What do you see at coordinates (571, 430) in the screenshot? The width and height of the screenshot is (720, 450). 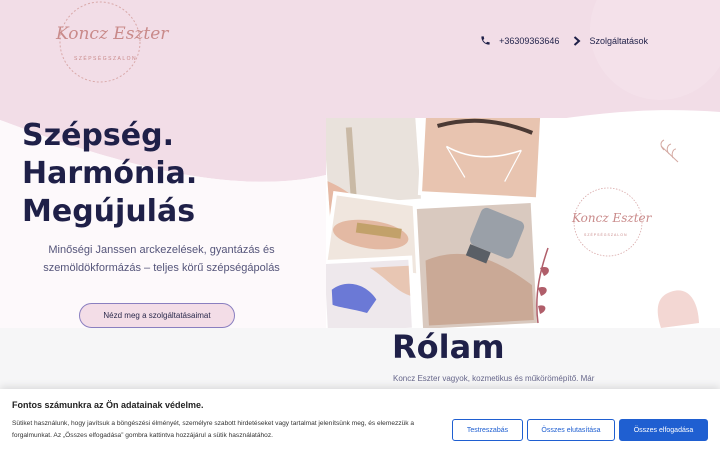 I see `cookie-reject-all-button: Összes elutasítása` at bounding box center [571, 430].